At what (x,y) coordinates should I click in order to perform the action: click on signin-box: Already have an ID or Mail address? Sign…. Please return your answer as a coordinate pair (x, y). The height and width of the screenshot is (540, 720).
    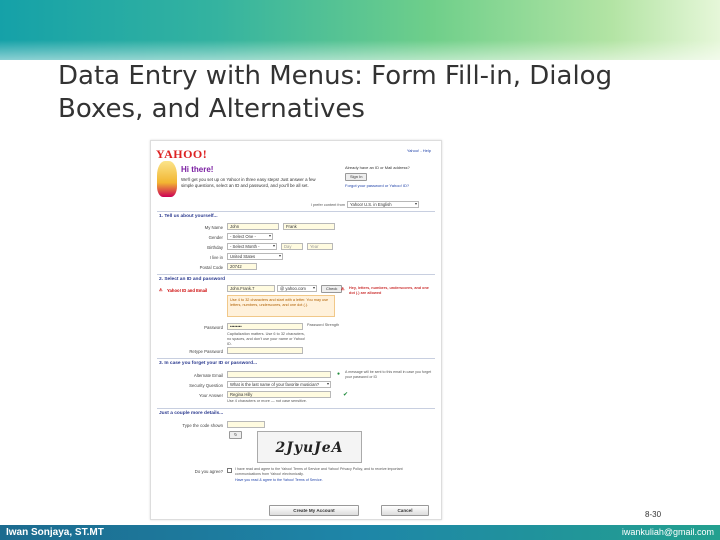
    Looking at the image, I should click on (390, 176).